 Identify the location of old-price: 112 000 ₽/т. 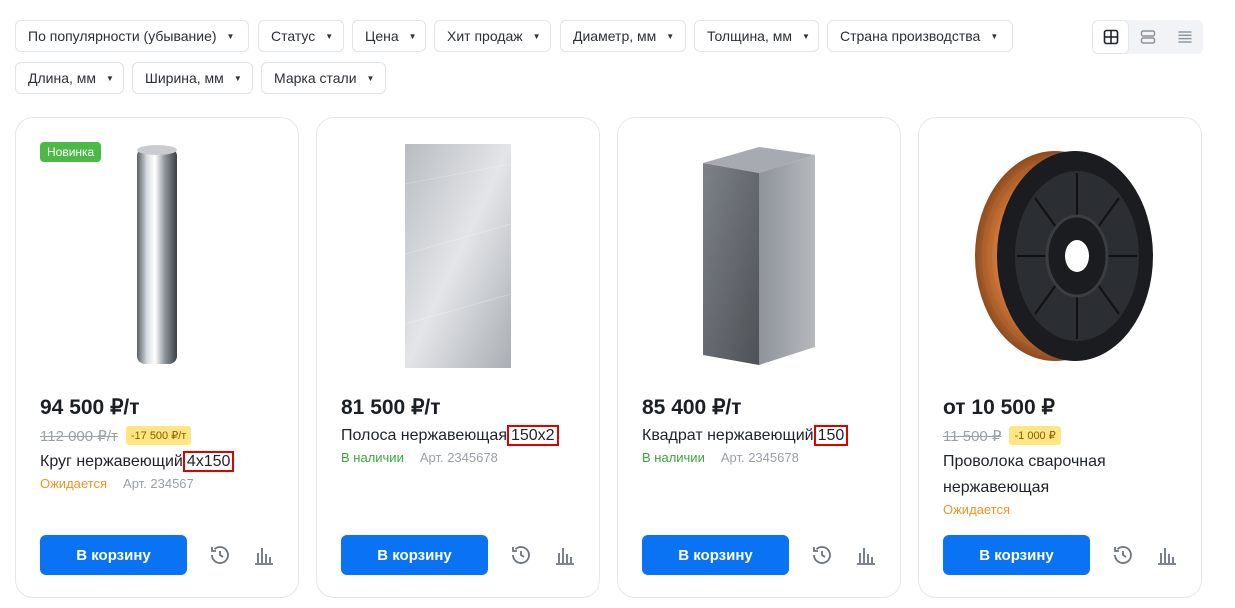
(79, 436).